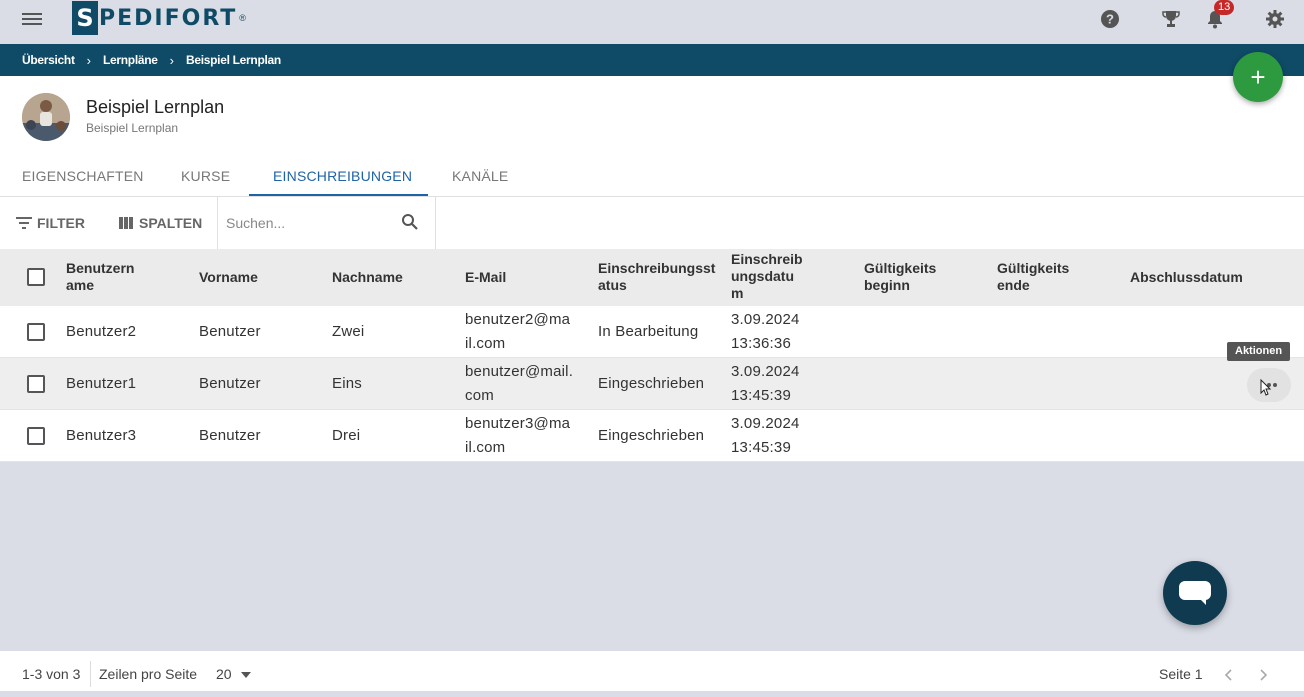 The width and height of the screenshot is (1304, 697). I want to click on chat-button, so click(1195, 593).